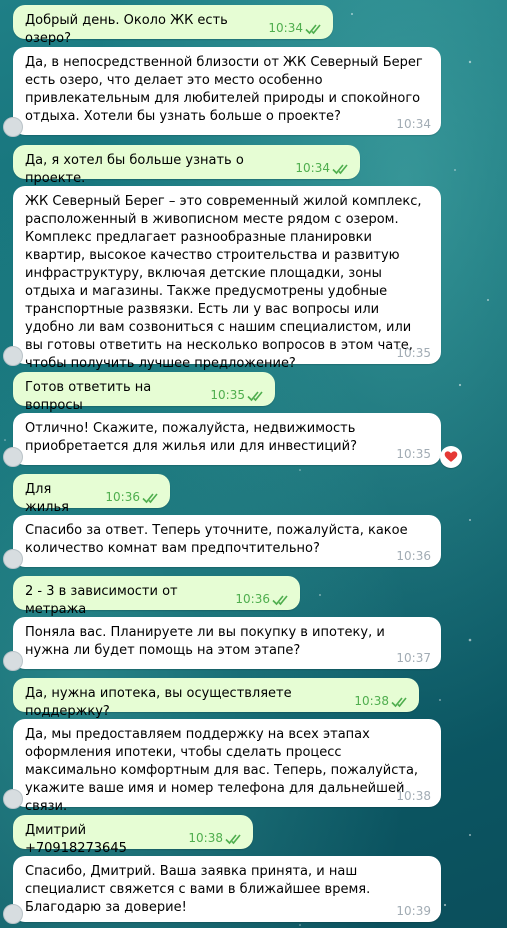 This screenshot has width=507, height=928. I want to click on outgoing-message-bubble: Дмитрий +70918273645 10:38, so click(133, 835).